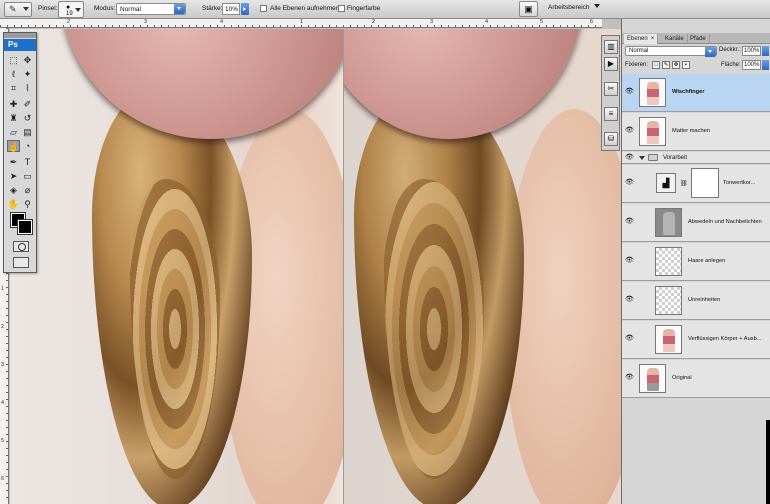 This screenshot has height=504, width=770. I want to click on 3d-camera-tool-icon: ⌀, so click(27, 190).